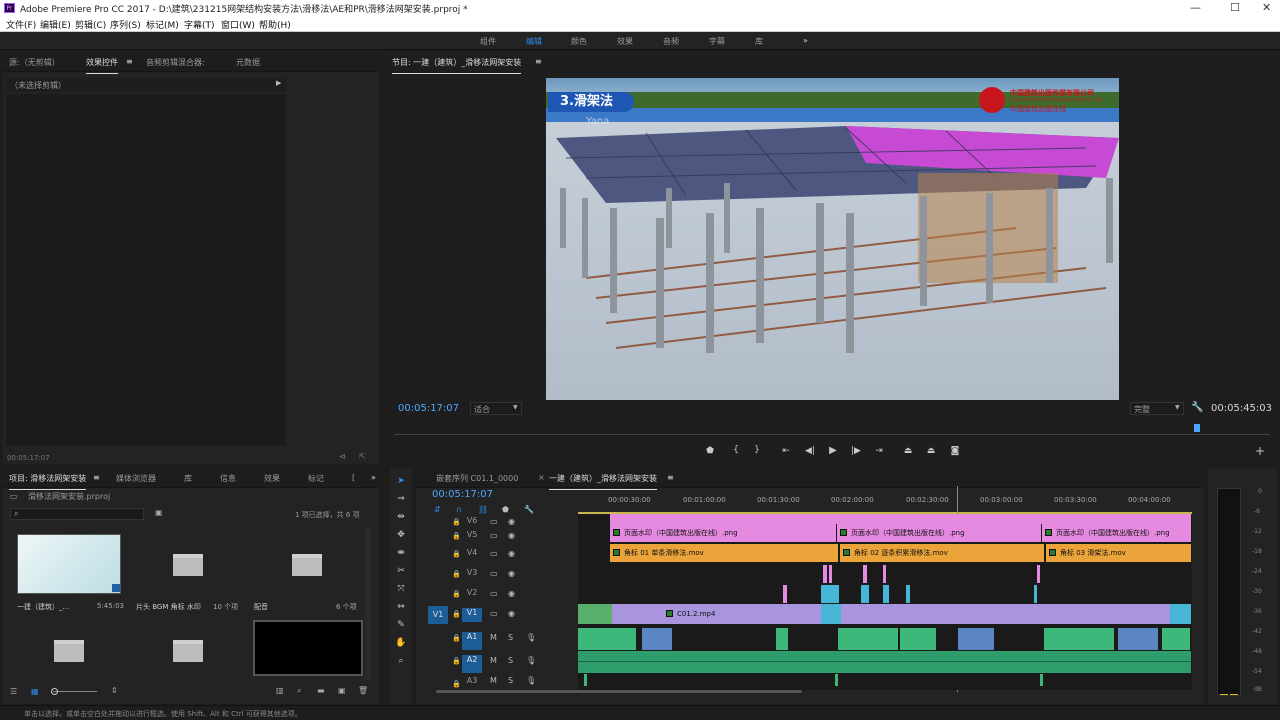 The width and height of the screenshot is (1280, 720). I want to click on sort-icon: ⇕, so click(114, 690).